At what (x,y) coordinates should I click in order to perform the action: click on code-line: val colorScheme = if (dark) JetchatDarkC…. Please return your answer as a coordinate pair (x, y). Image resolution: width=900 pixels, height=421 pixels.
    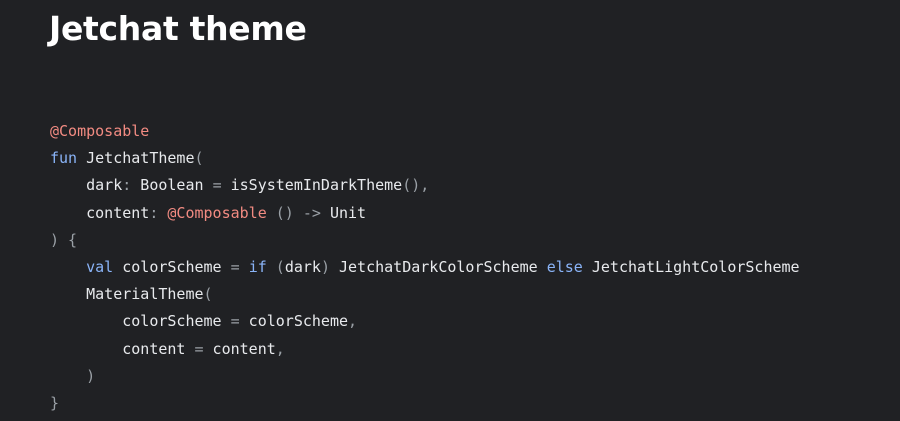
    Looking at the image, I should click on (425, 267).